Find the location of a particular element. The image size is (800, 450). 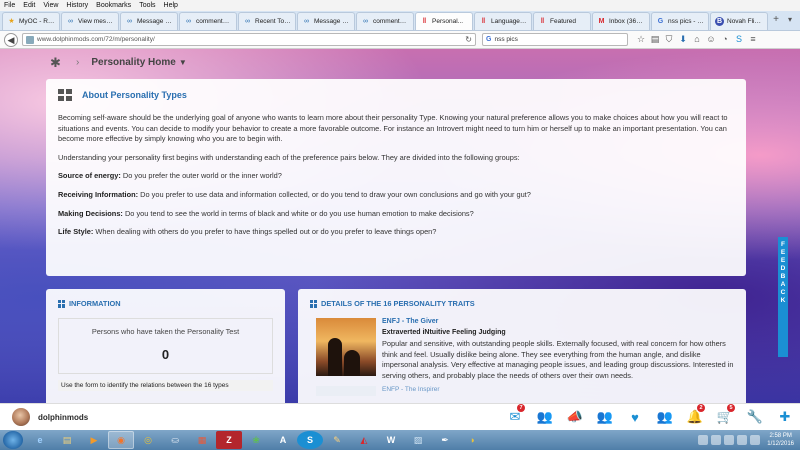

friends-icon: 👥 is located at coordinates (545, 417).